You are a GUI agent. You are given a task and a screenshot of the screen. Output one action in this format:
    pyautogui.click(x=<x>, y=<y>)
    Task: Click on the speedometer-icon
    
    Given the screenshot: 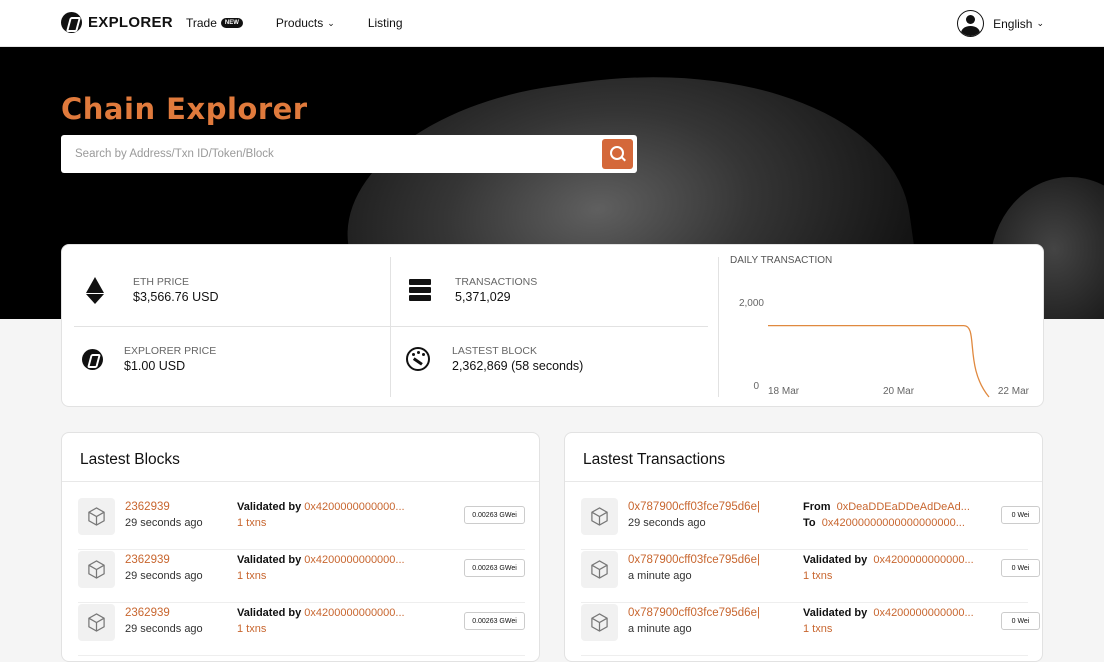 What is the action you would take?
    pyautogui.click(x=418, y=359)
    